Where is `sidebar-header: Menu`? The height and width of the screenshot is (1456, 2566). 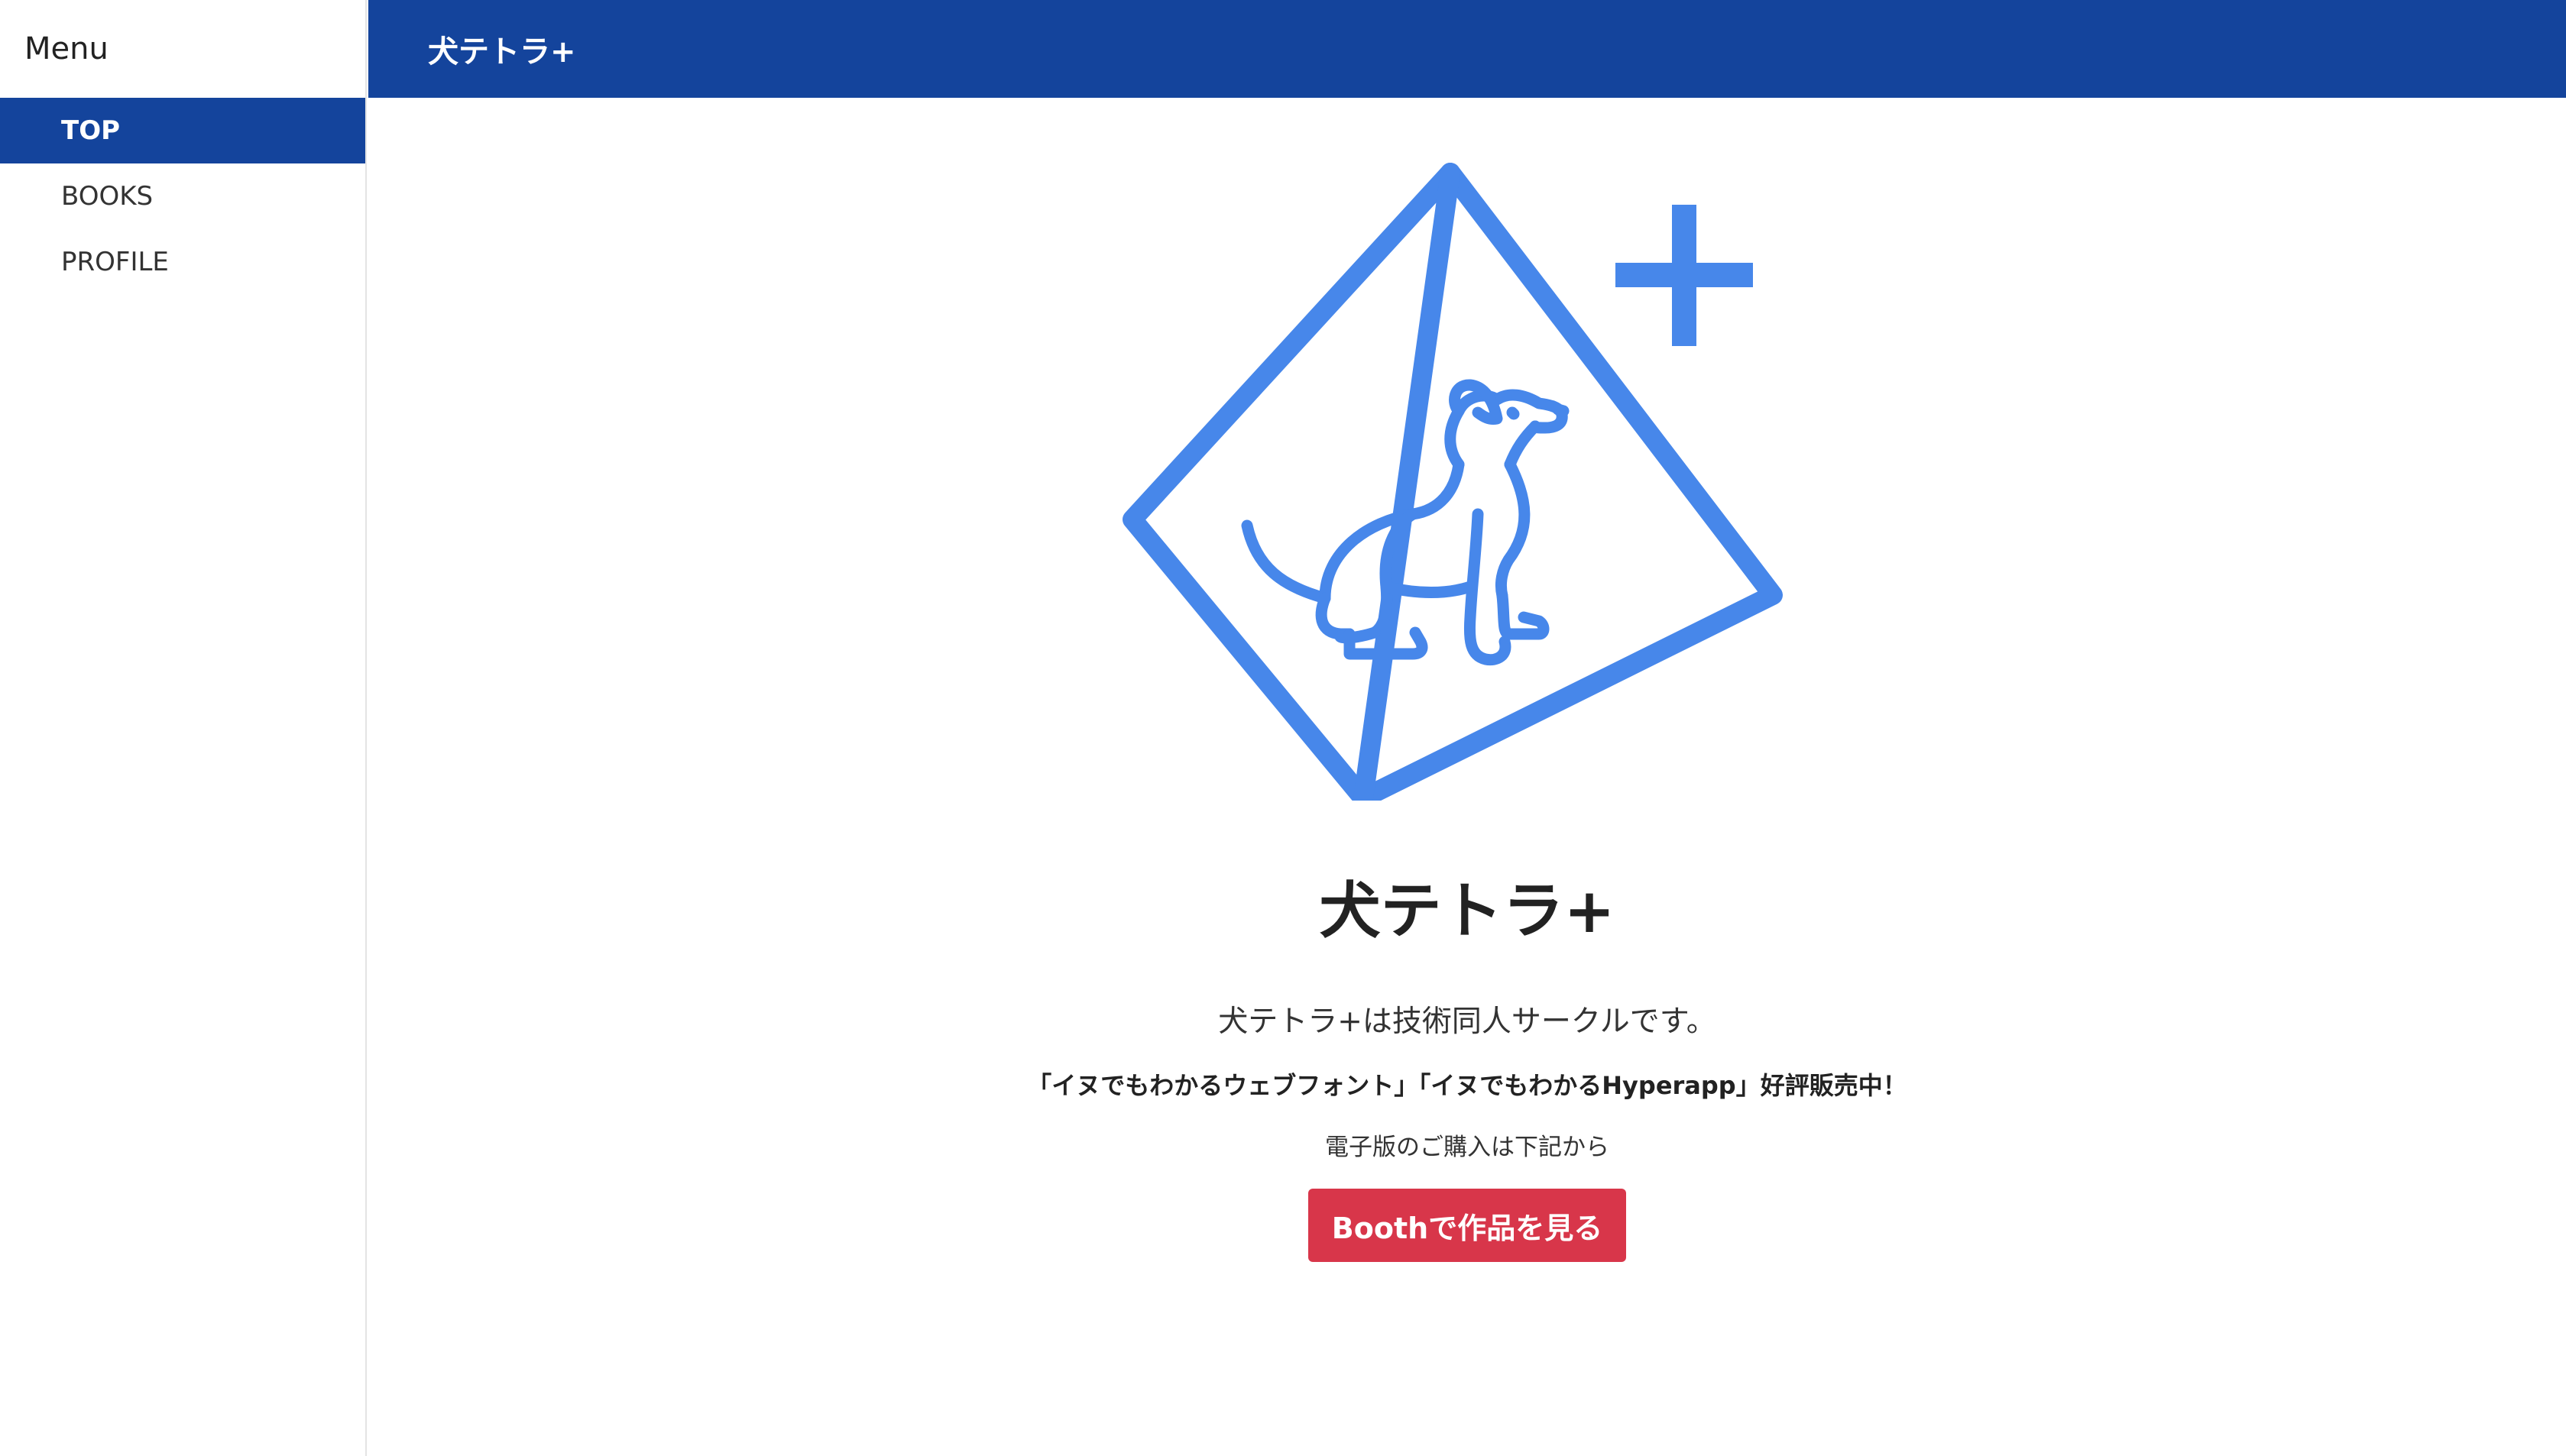
sidebar-header: Menu is located at coordinates (66, 48).